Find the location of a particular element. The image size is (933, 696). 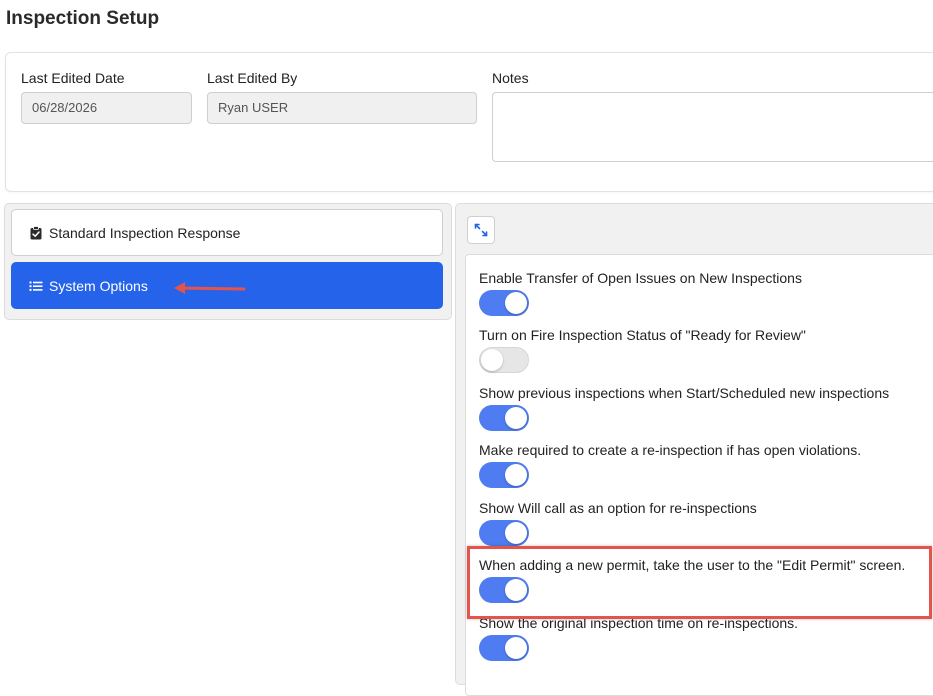

notes-label: Notes is located at coordinates (510, 78).